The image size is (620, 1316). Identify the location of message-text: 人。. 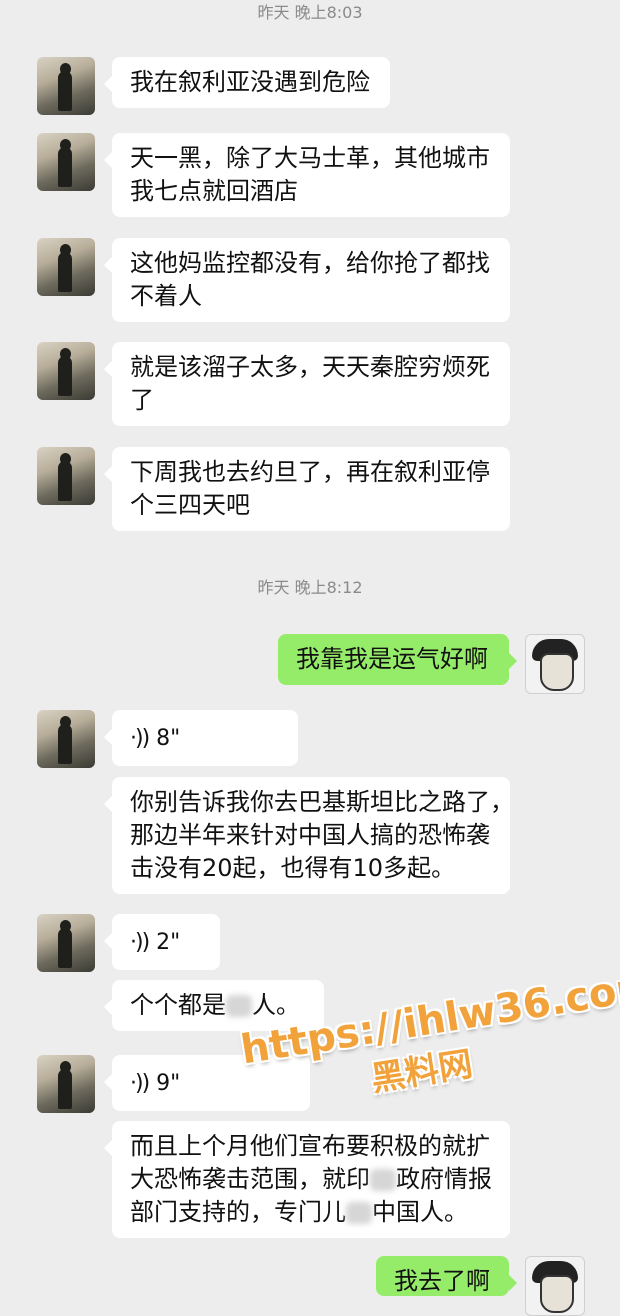
(276, 1005).